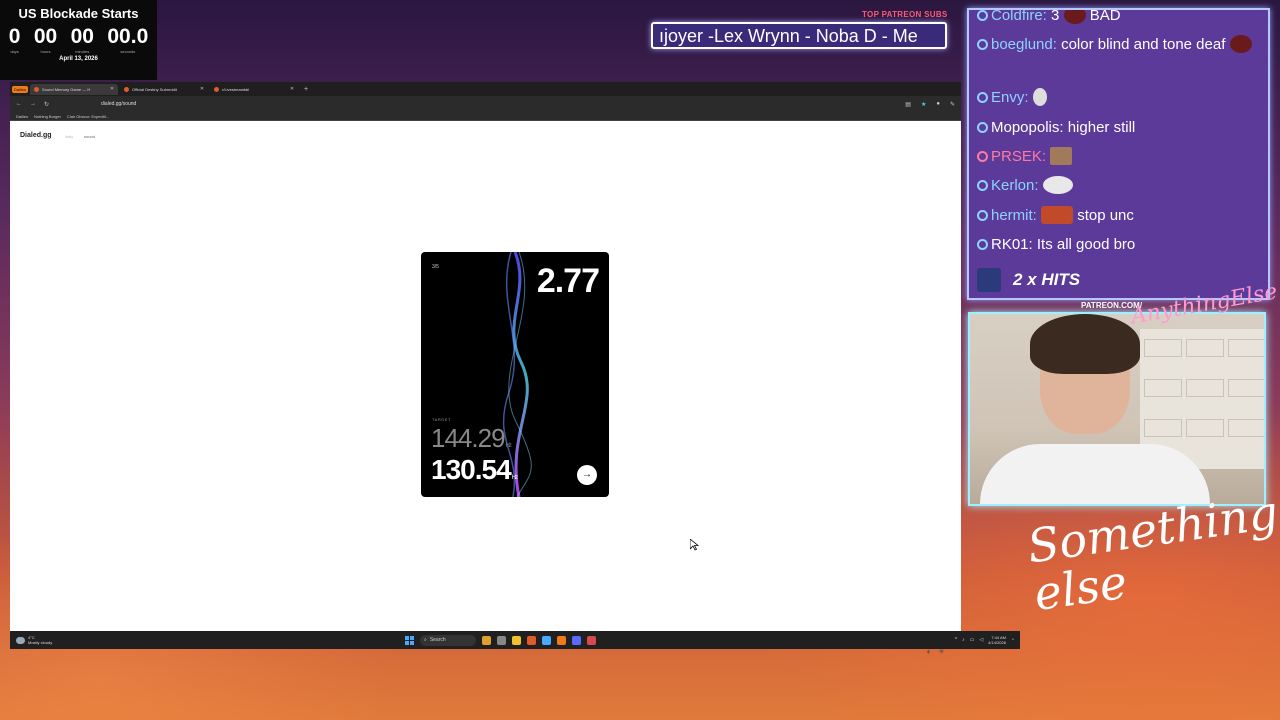 The height and width of the screenshot is (720, 1280). What do you see at coordinates (14, 36) in the screenshot?
I see `countdown-days-value: 0` at bounding box center [14, 36].